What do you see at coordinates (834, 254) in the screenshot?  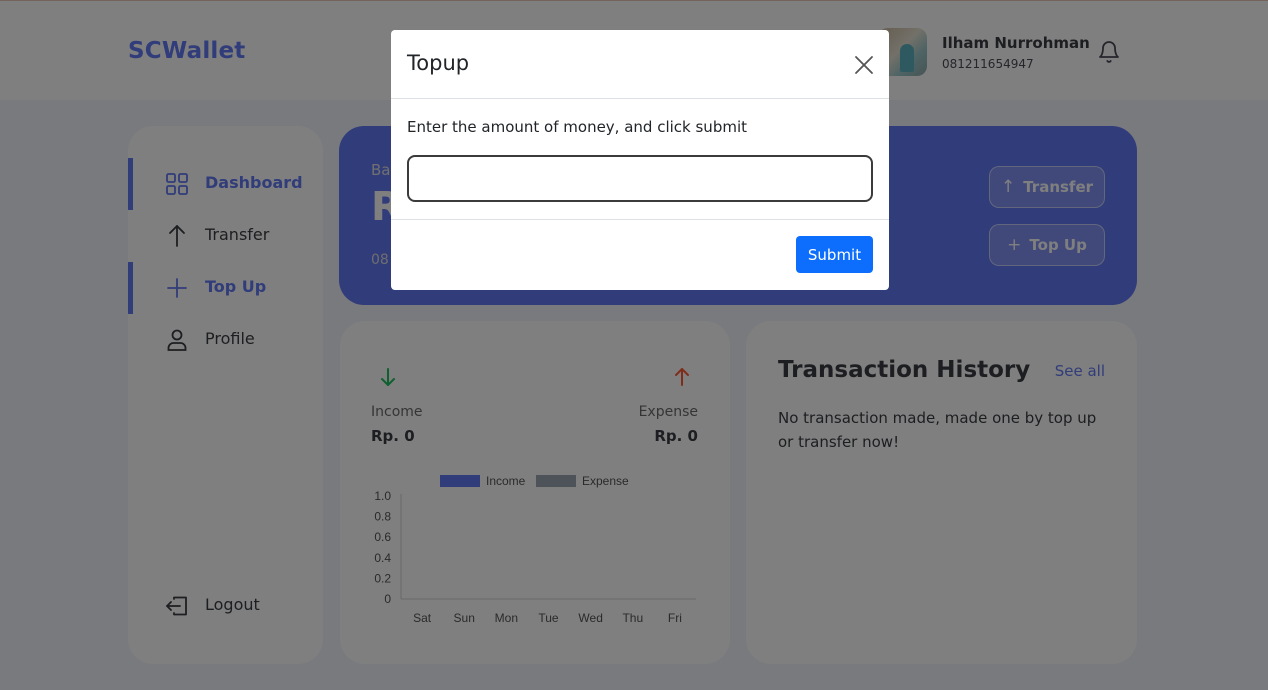 I see `submit-button: Submit` at bounding box center [834, 254].